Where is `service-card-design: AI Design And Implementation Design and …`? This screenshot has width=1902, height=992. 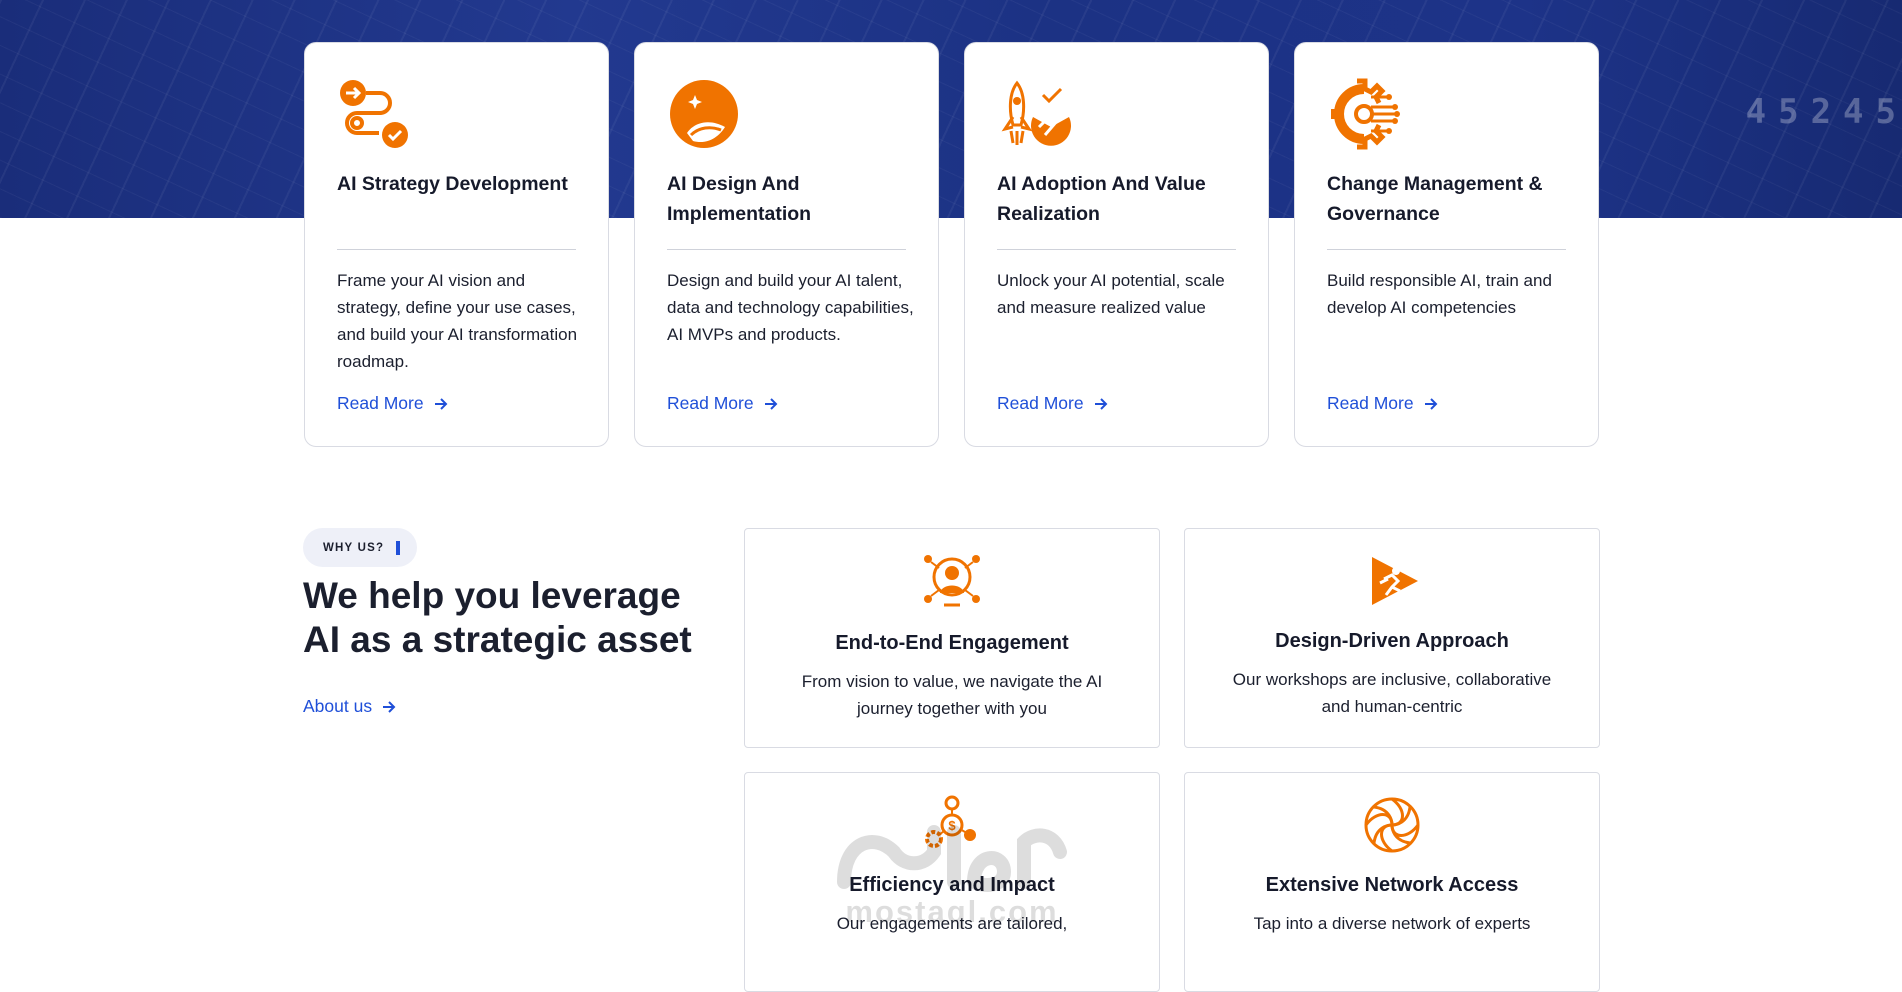
service-card-design: AI Design And Implementation Design and … is located at coordinates (786, 244).